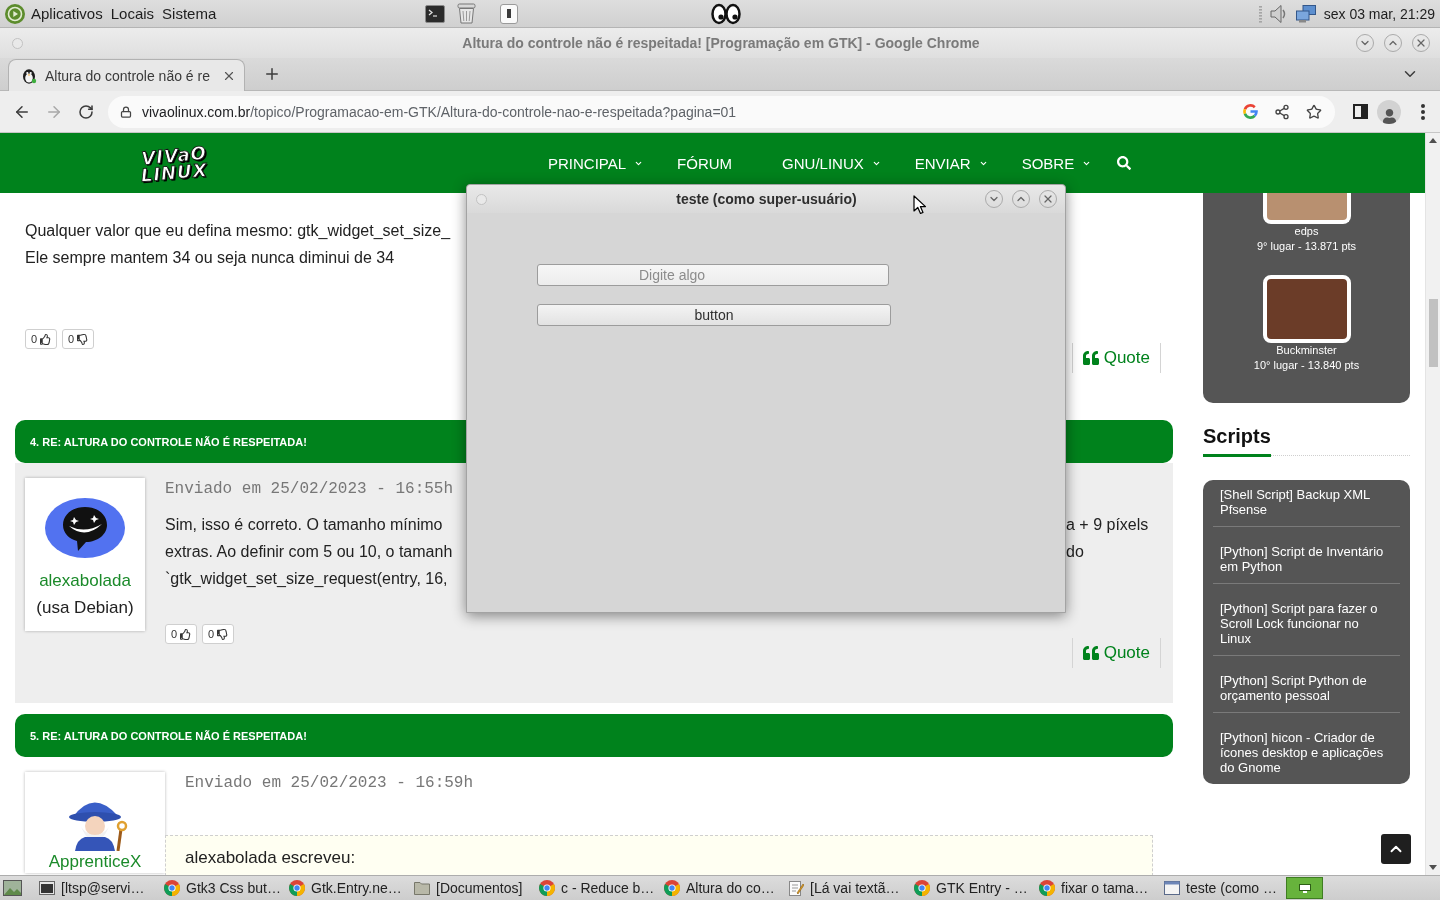  Describe the element at coordinates (189, 13) in the screenshot. I see `panel-menu: Sistema` at that location.